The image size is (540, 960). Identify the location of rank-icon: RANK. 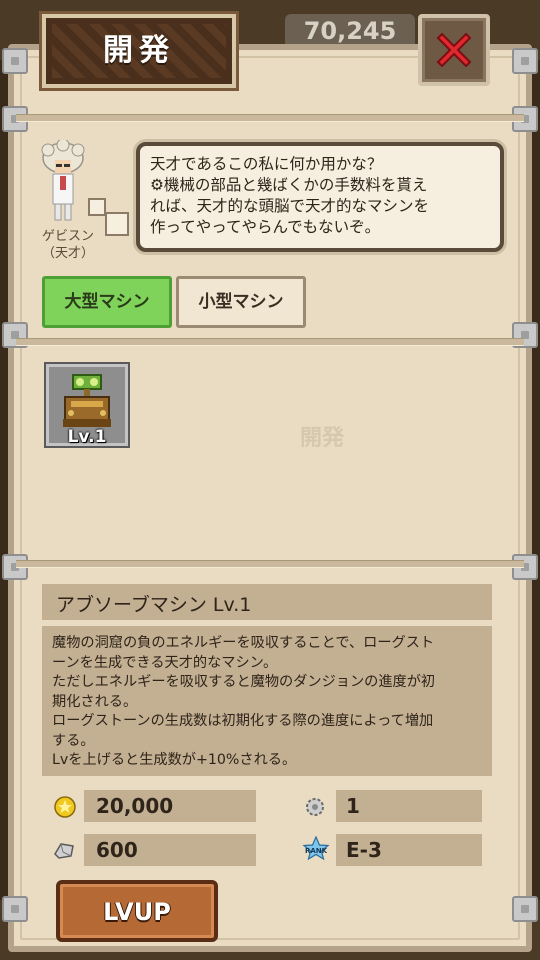
(316, 848).